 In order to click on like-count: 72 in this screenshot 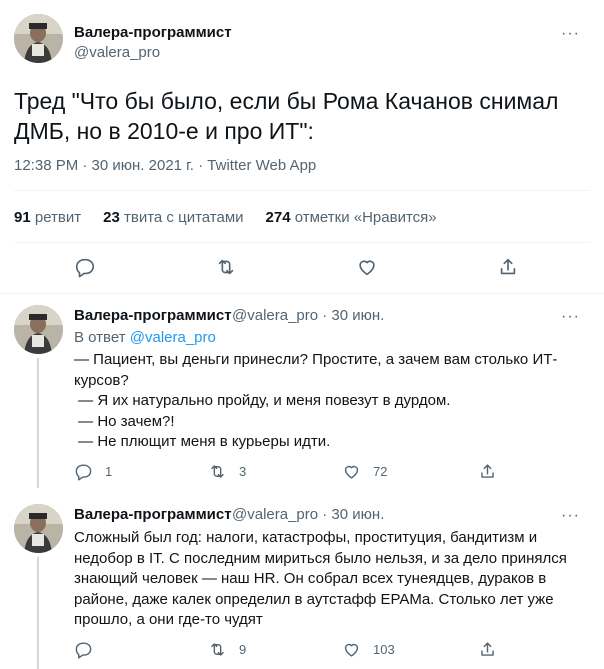, I will do `click(380, 471)`.